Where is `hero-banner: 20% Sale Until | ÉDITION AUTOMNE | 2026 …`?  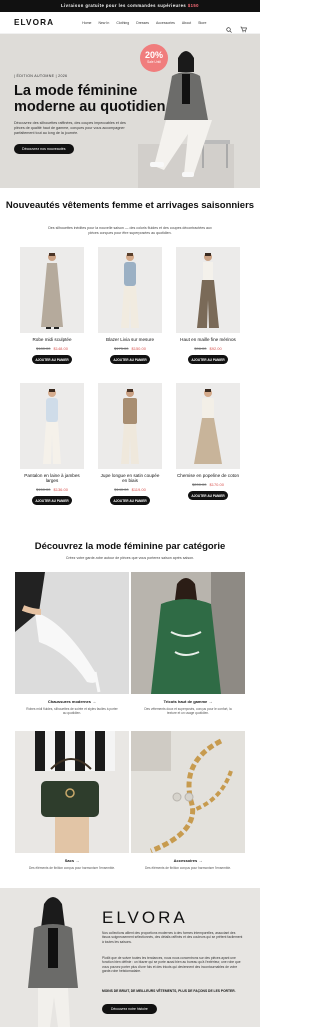
hero-banner: 20% Sale Until | ÉDITION AUTOMNE | 2026 … is located at coordinates (130, 111).